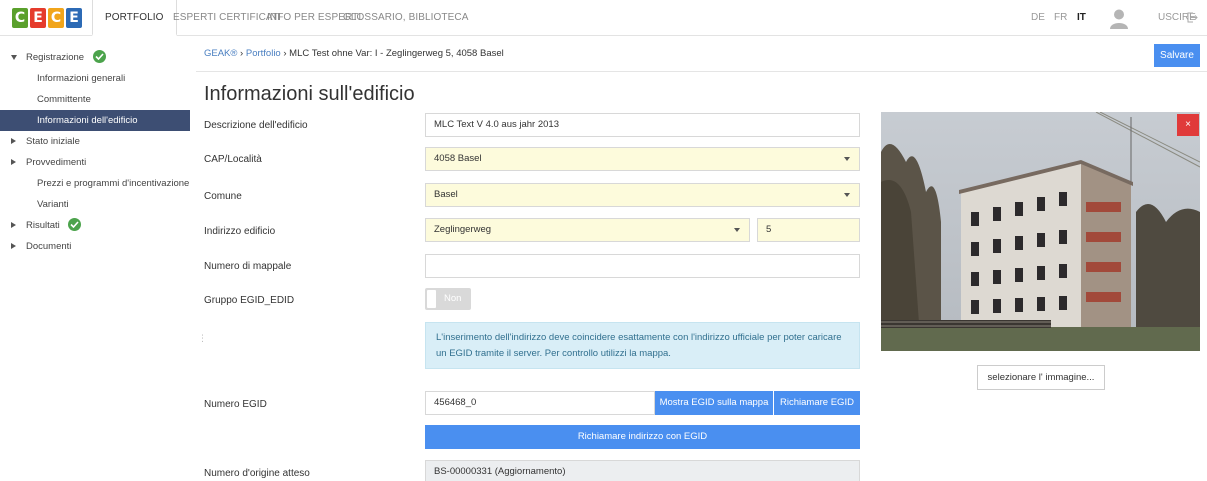 The width and height of the screenshot is (1207, 481). I want to click on save-button: Salvare, so click(1177, 55).